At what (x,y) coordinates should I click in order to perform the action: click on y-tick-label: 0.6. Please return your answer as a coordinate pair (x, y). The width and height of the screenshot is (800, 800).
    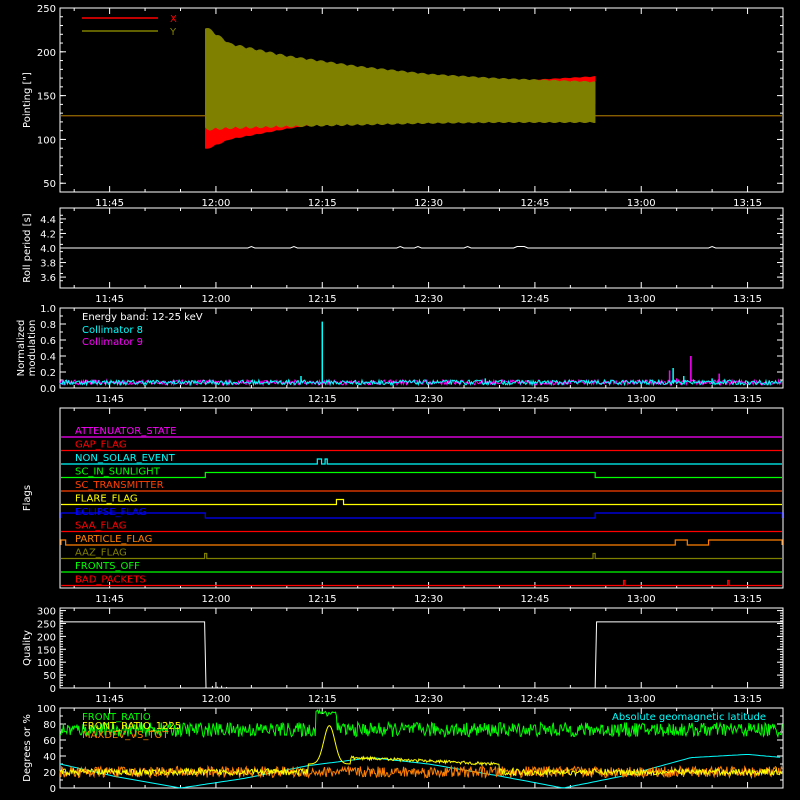
    Looking at the image, I should click on (48, 341).